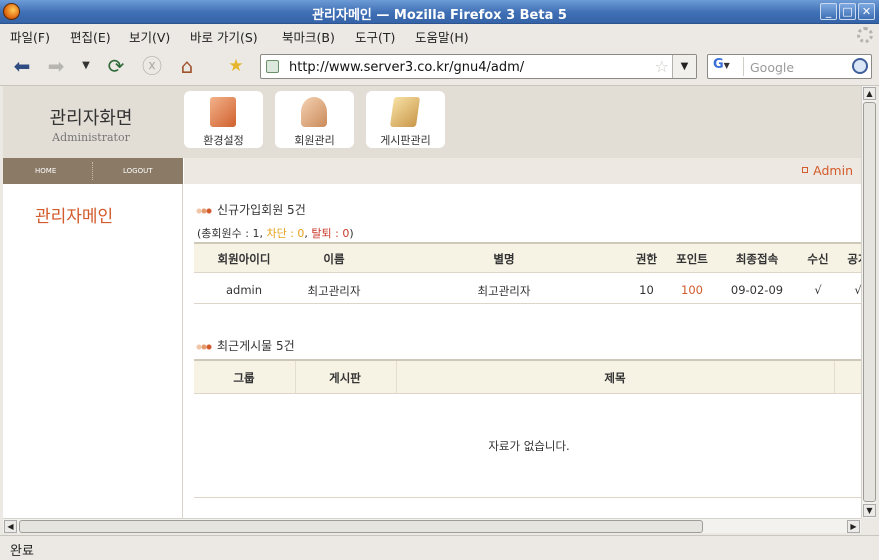 The width and height of the screenshot is (879, 560). I want to click on table-row: admin 최고관리자 최고관리자 10 100 09-02-09 √ √, so click(527, 289).